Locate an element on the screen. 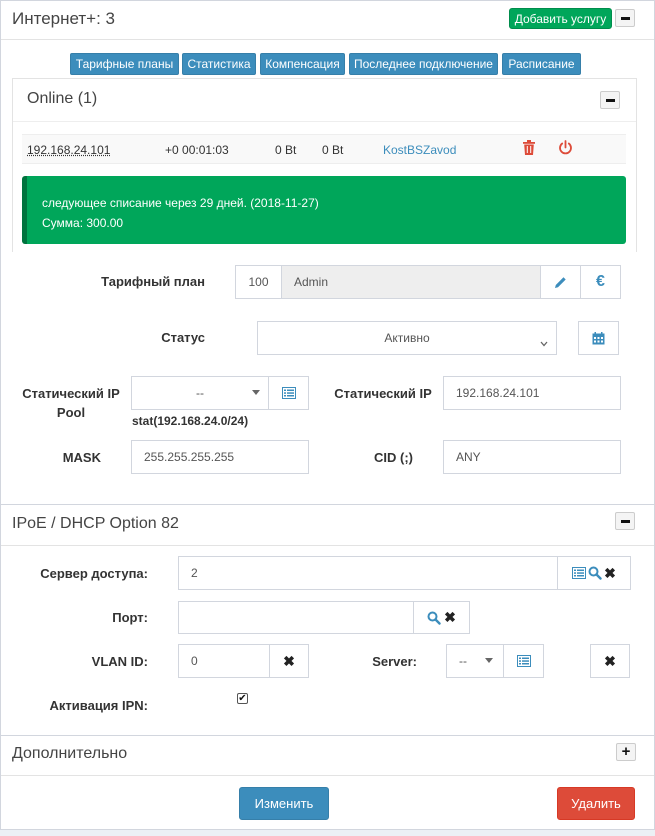  pencil-icon is located at coordinates (560, 282).